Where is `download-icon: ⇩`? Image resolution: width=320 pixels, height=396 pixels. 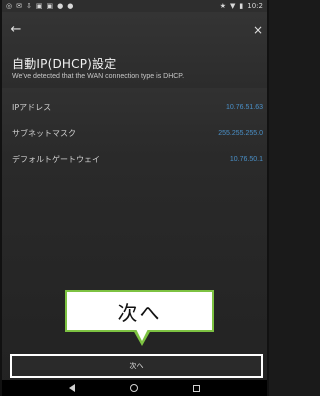
download-icon: ⇩ is located at coordinates (28, 5).